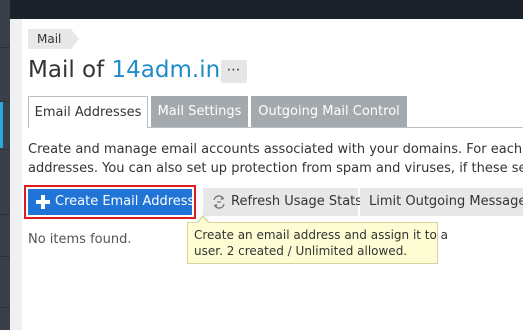  Describe the element at coordinates (1, 125) in the screenshot. I see `sidebar-active-indicator` at that location.